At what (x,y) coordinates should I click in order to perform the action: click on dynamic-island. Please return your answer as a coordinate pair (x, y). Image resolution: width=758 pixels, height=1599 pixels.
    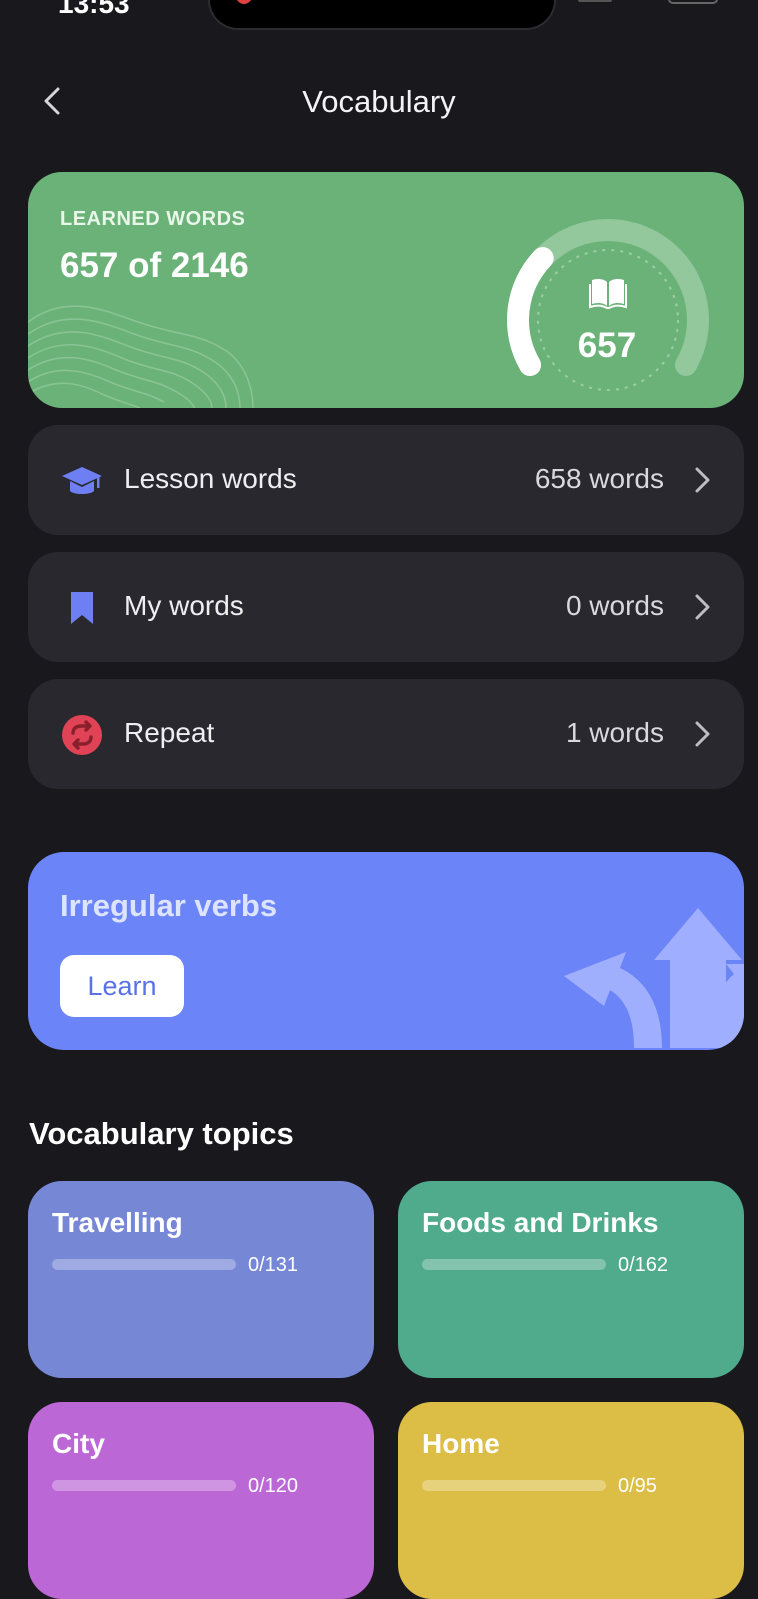
    Looking at the image, I should click on (382, 15).